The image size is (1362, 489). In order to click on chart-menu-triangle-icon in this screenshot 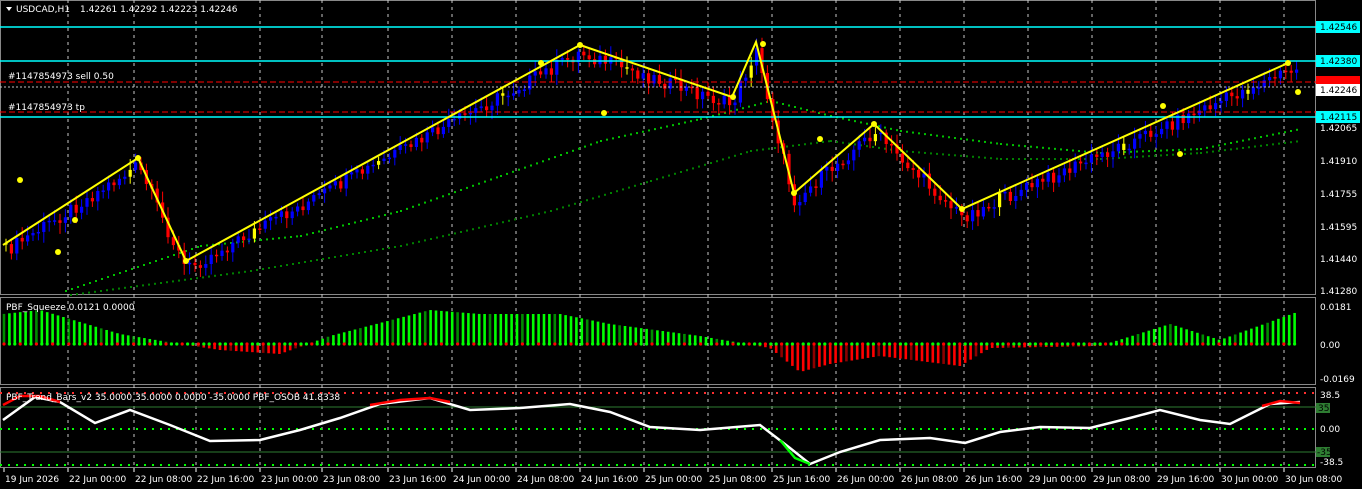, I will do `click(9, 9)`.